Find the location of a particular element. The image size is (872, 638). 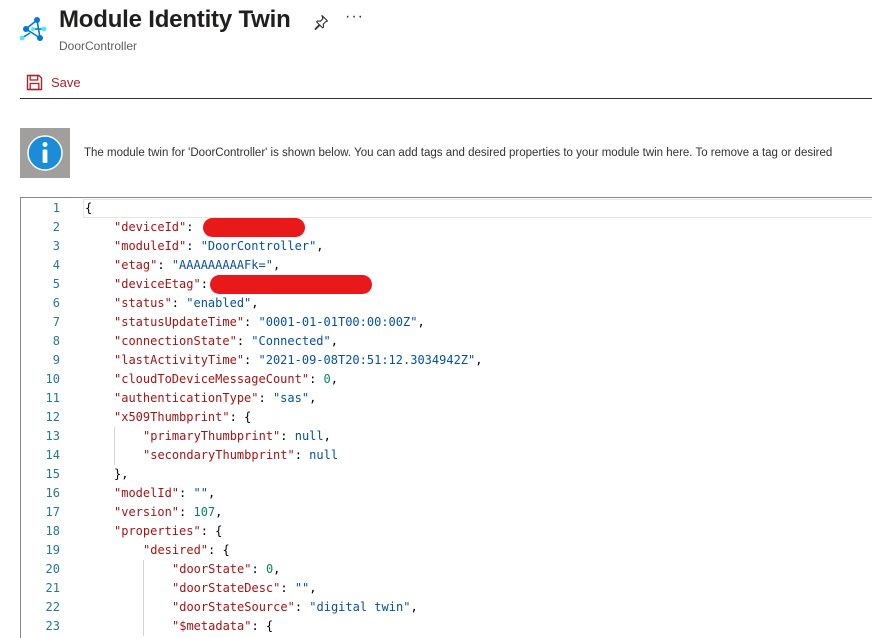

code-line: 4 "etag": "AAAAAAAAAFk=", is located at coordinates (446, 265).